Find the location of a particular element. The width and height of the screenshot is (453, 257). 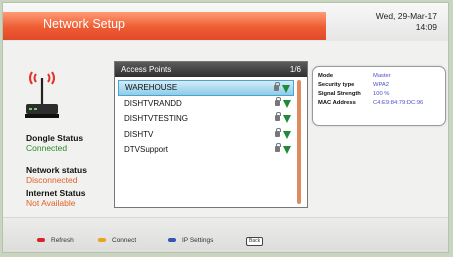

refresh-button: Refresh is located at coordinates (55, 240).